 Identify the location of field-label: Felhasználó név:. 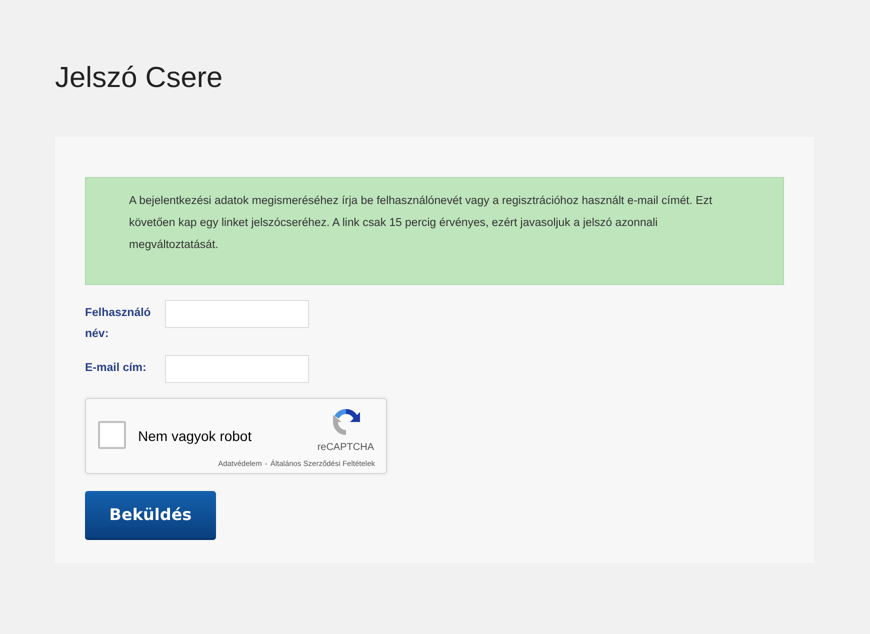
(118, 324).